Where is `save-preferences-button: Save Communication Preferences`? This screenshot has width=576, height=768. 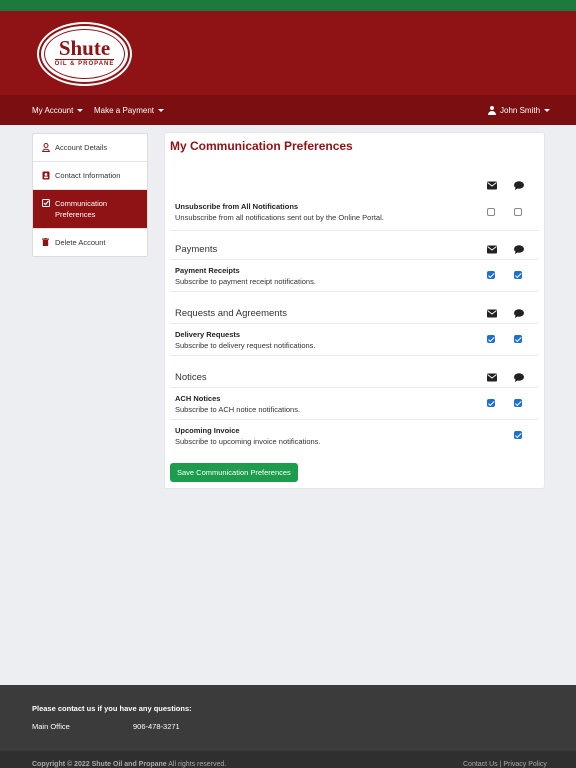
save-preferences-button: Save Communication Preferences is located at coordinates (234, 472).